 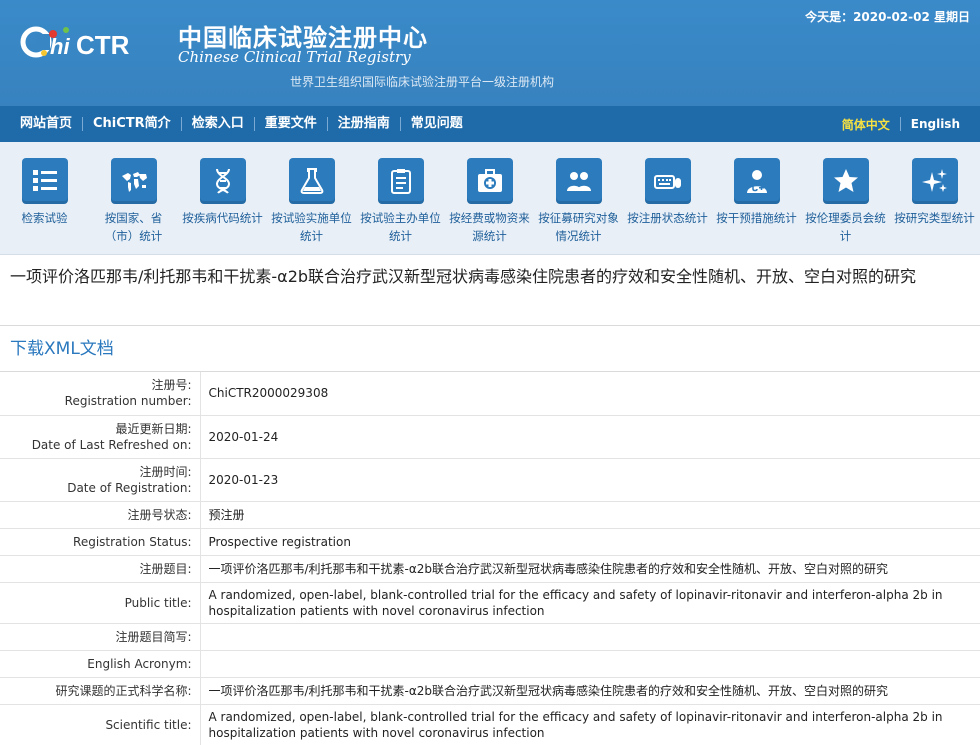 I want to click on iconbar-label: 按干预措施统计, so click(x=756, y=218).